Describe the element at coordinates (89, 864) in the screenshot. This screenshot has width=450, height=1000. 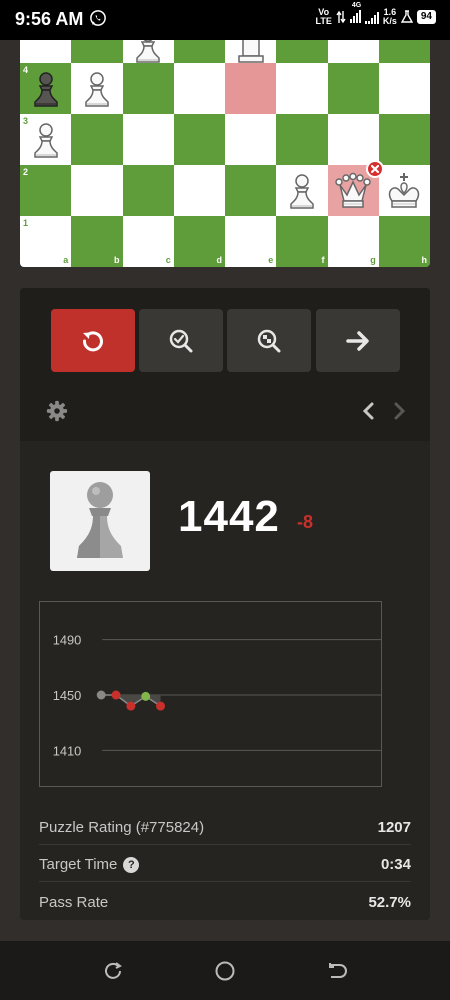
I see `stat-label: Target Time?` at that location.